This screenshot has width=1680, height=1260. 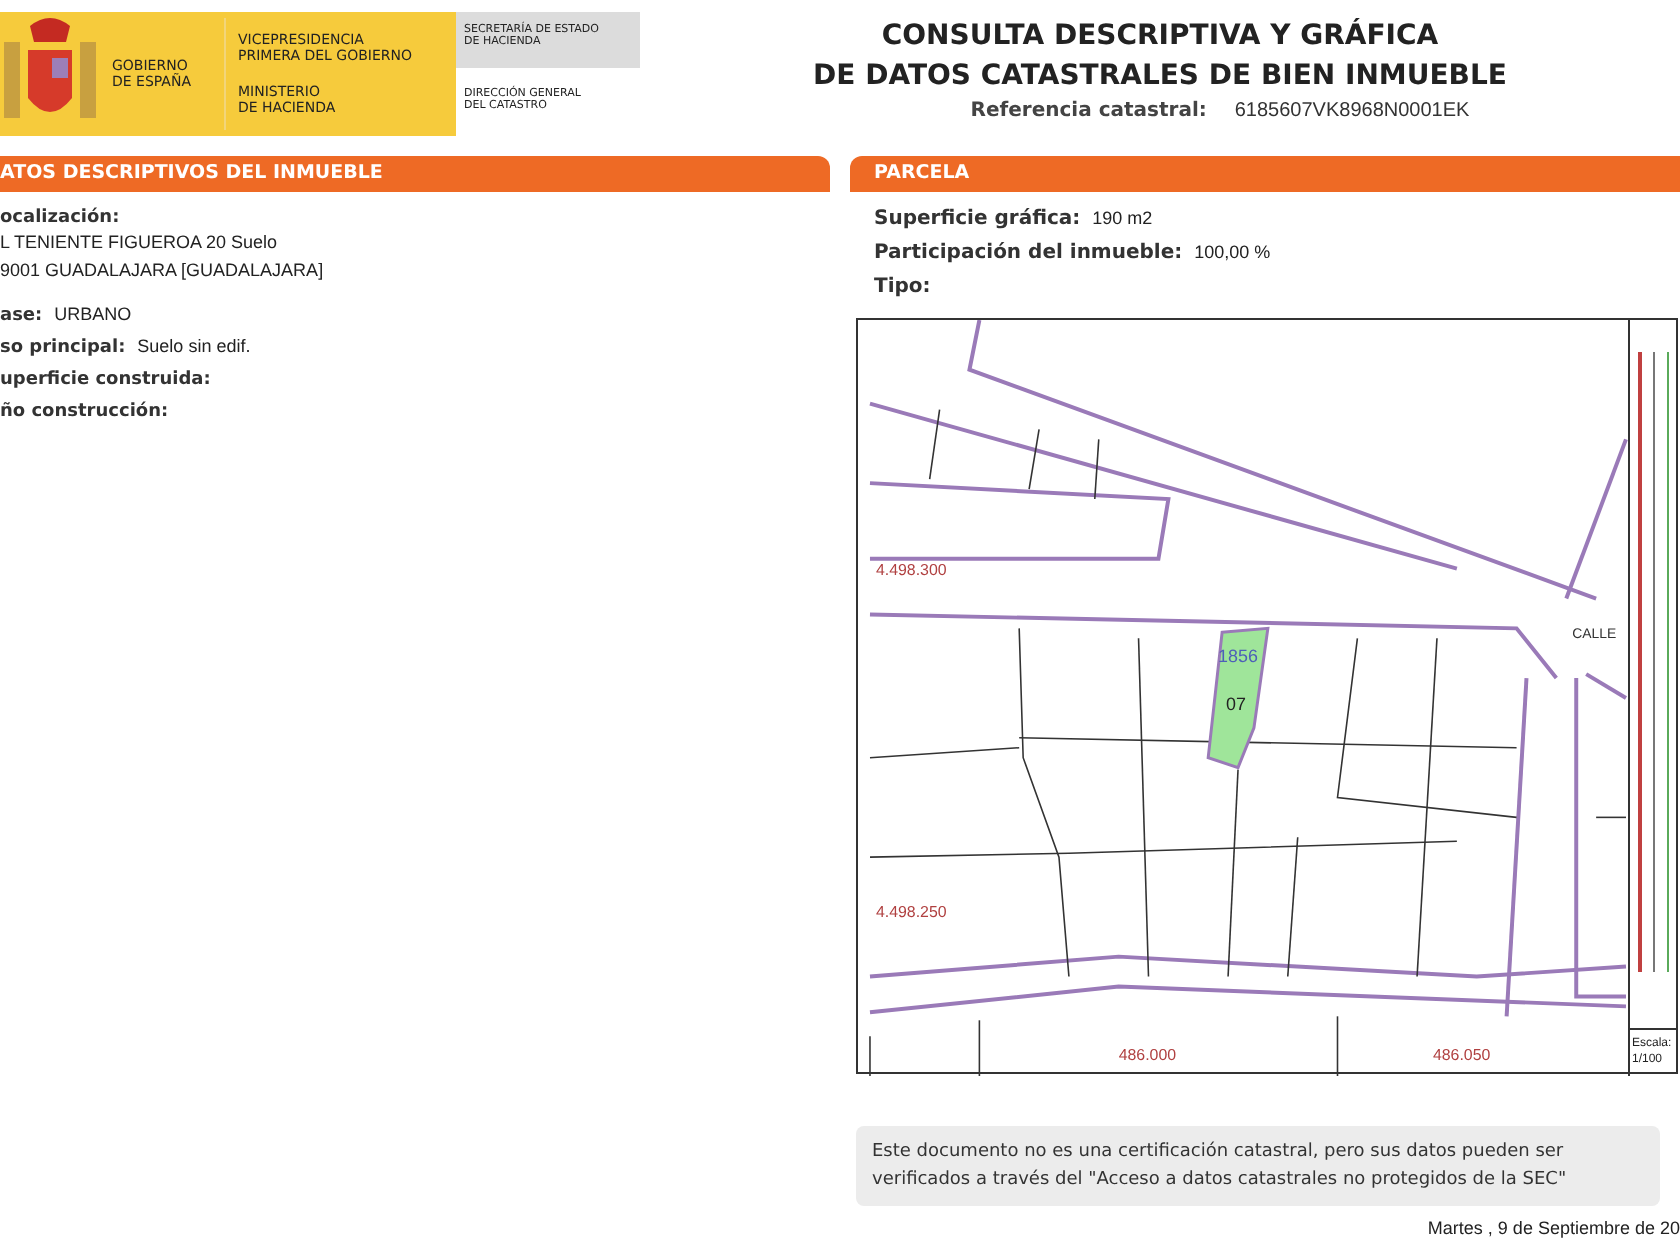 What do you see at coordinates (1088, 111) in the screenshot?
I see `reference-label: Referencia catastral:` at bounding box center [1088, 111].